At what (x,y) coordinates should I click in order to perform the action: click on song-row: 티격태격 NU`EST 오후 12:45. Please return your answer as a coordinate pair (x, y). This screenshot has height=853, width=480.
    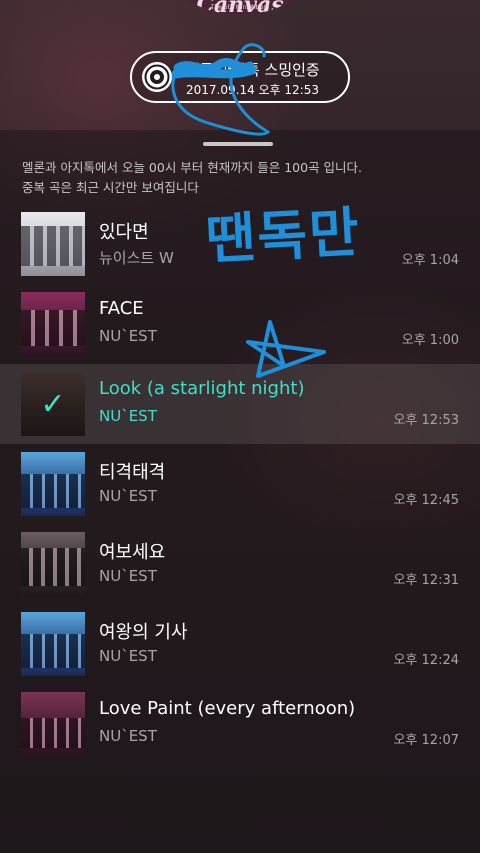
    Looking at the image, I should click on (240, 484).